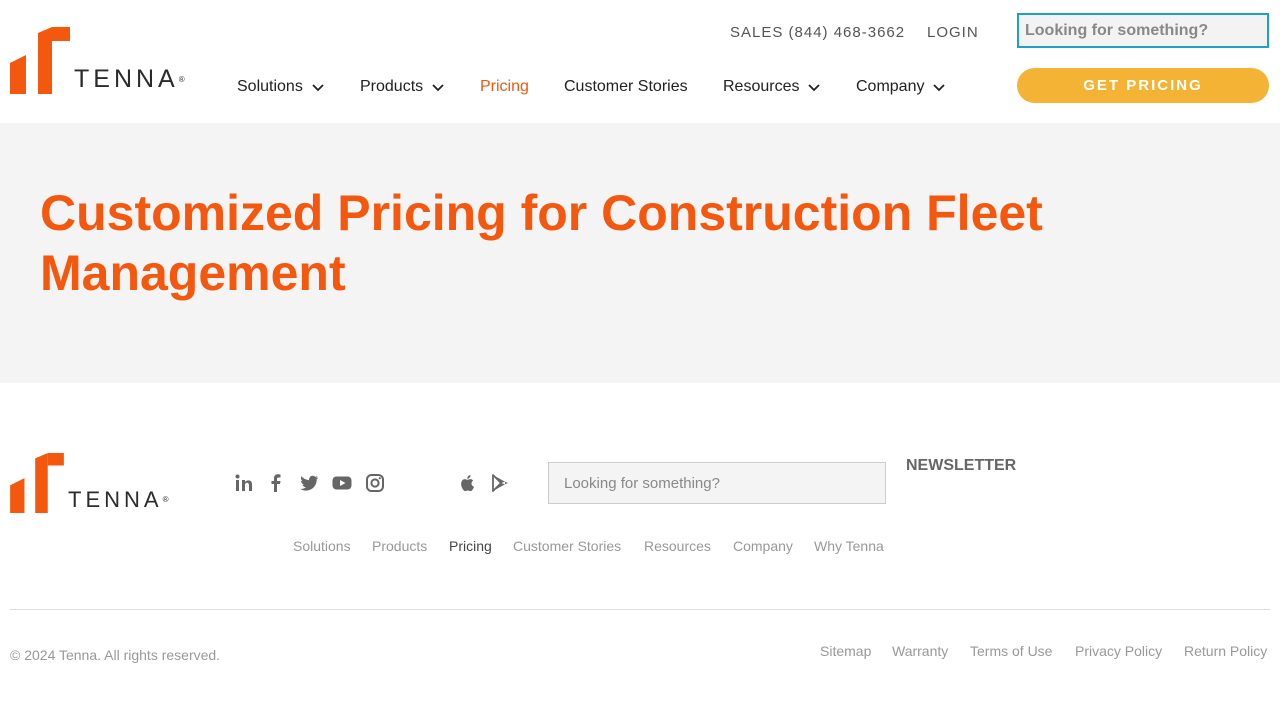 The width and height of the screenshot is (1280, 720). I want to click on copyright-text: © 2024 Tenna. All rights reserved., so click(115, 655).